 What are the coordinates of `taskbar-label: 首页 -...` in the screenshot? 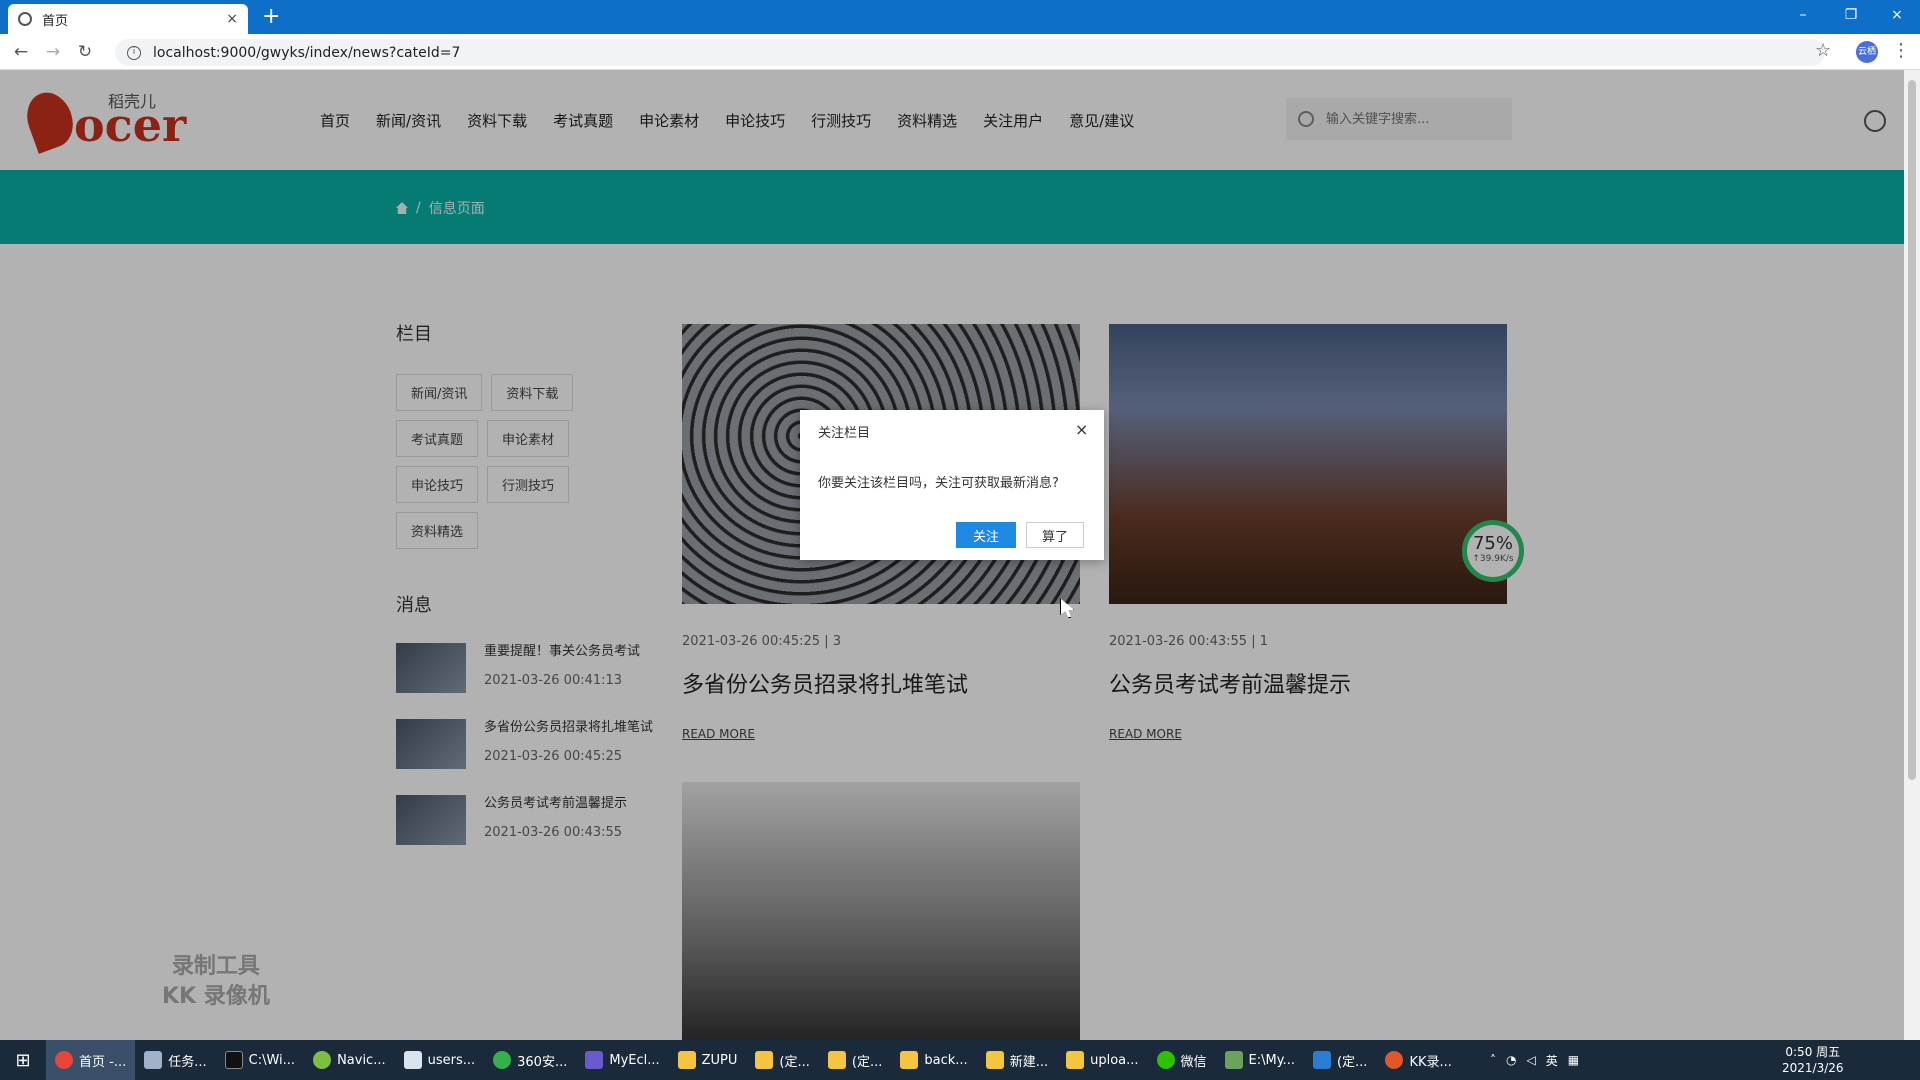 It's located at (103, 1062).